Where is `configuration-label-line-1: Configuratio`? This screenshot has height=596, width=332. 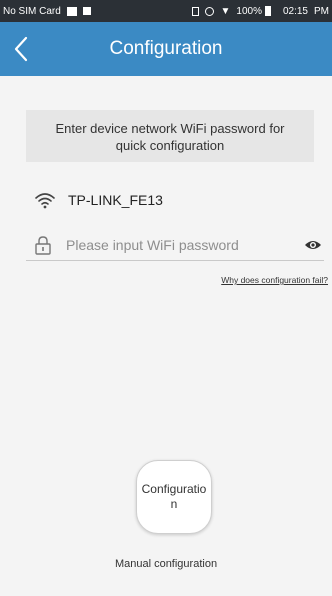
configuration-label-line-1: Configuratio is located at coordinates (174, 489).